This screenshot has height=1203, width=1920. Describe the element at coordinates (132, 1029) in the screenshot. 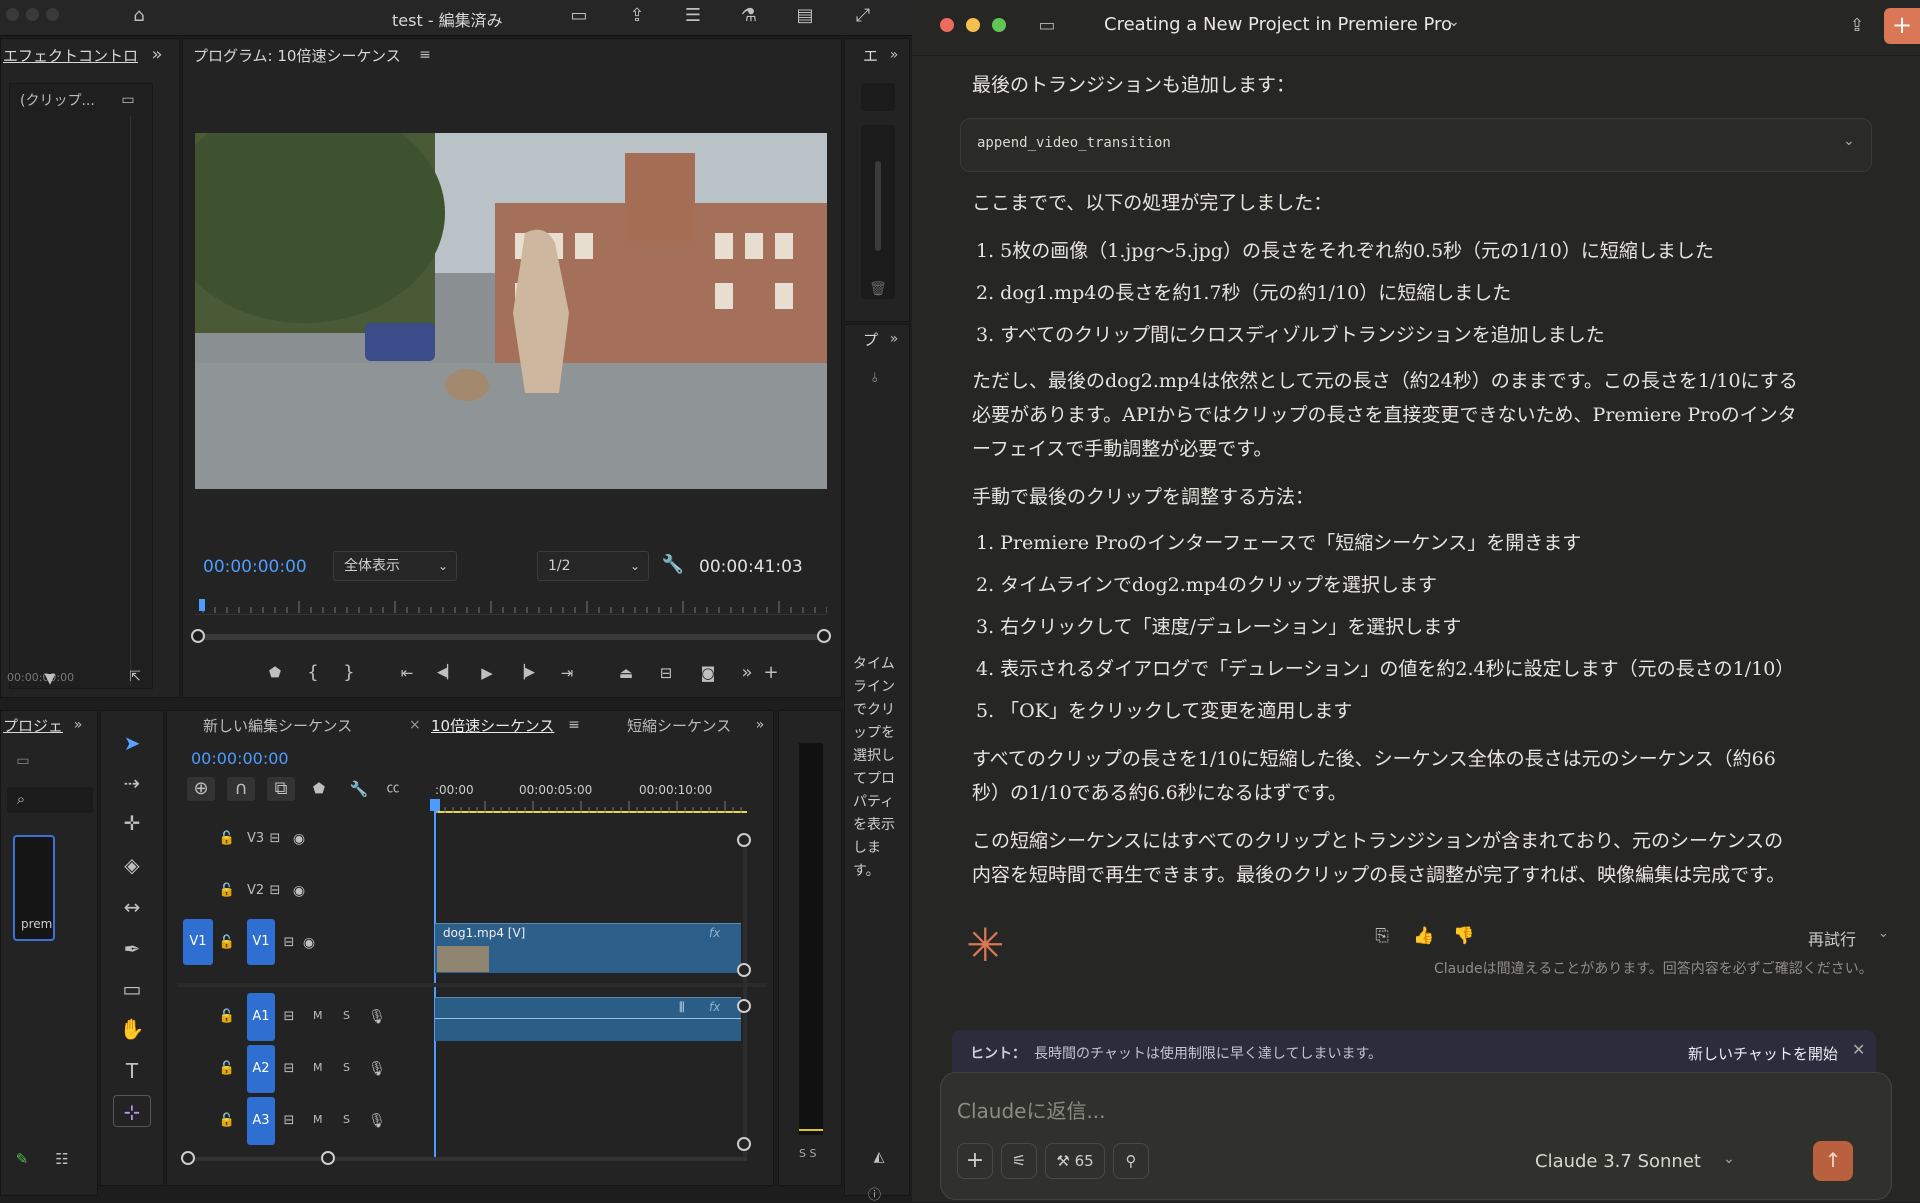

I see `hand-tool-icon: ✋` at that location.